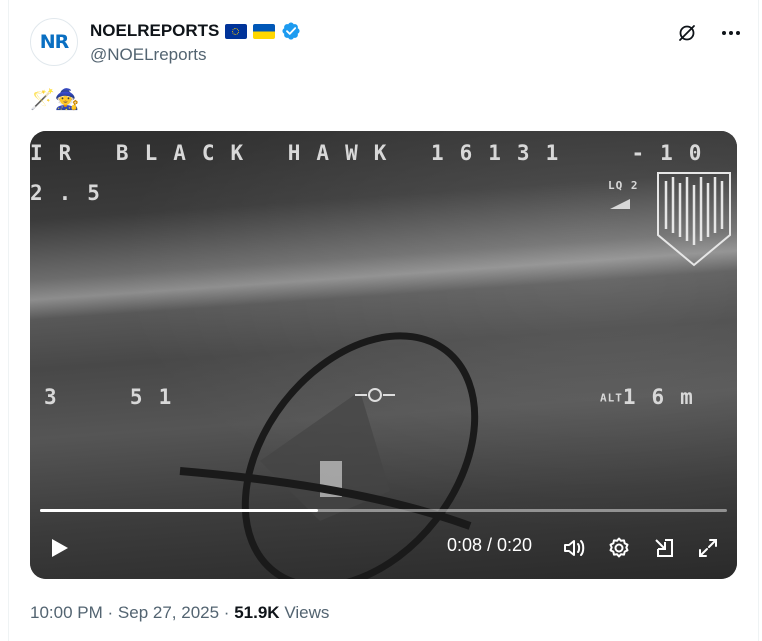 This screenshot has height=641, width=762. I want to click on avatar: NR, so click(54, 42).